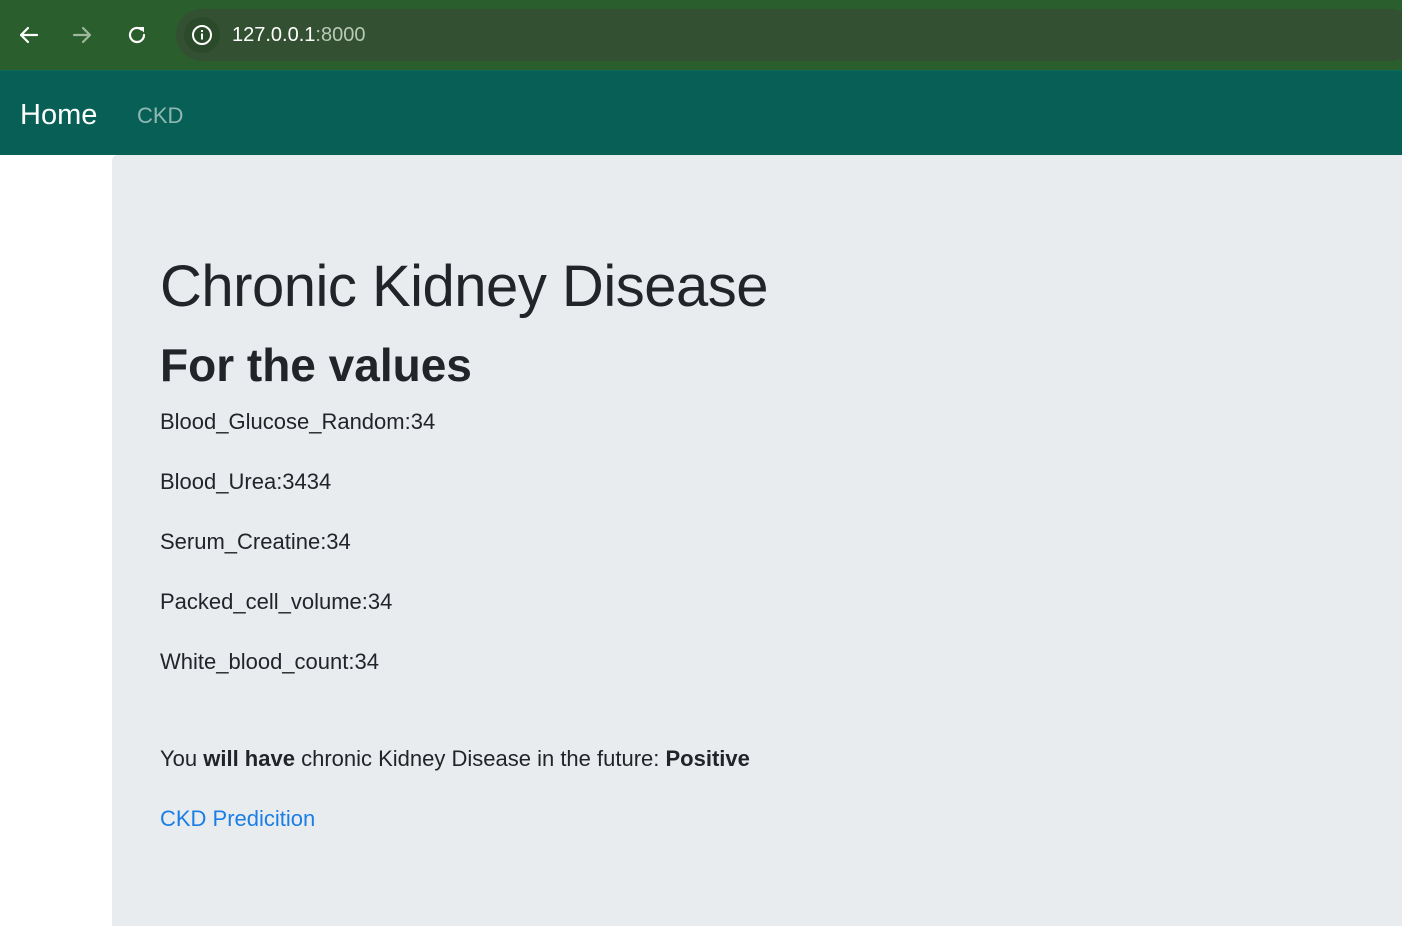  I want to click on value-packed-cell-volume: Packed_cell_volume:34, so click(276, 601).